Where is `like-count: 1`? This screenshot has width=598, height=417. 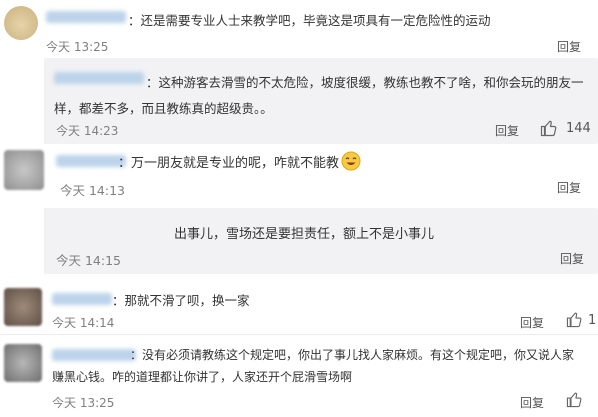 like-count: 1 is located at coordinates (592, 320).